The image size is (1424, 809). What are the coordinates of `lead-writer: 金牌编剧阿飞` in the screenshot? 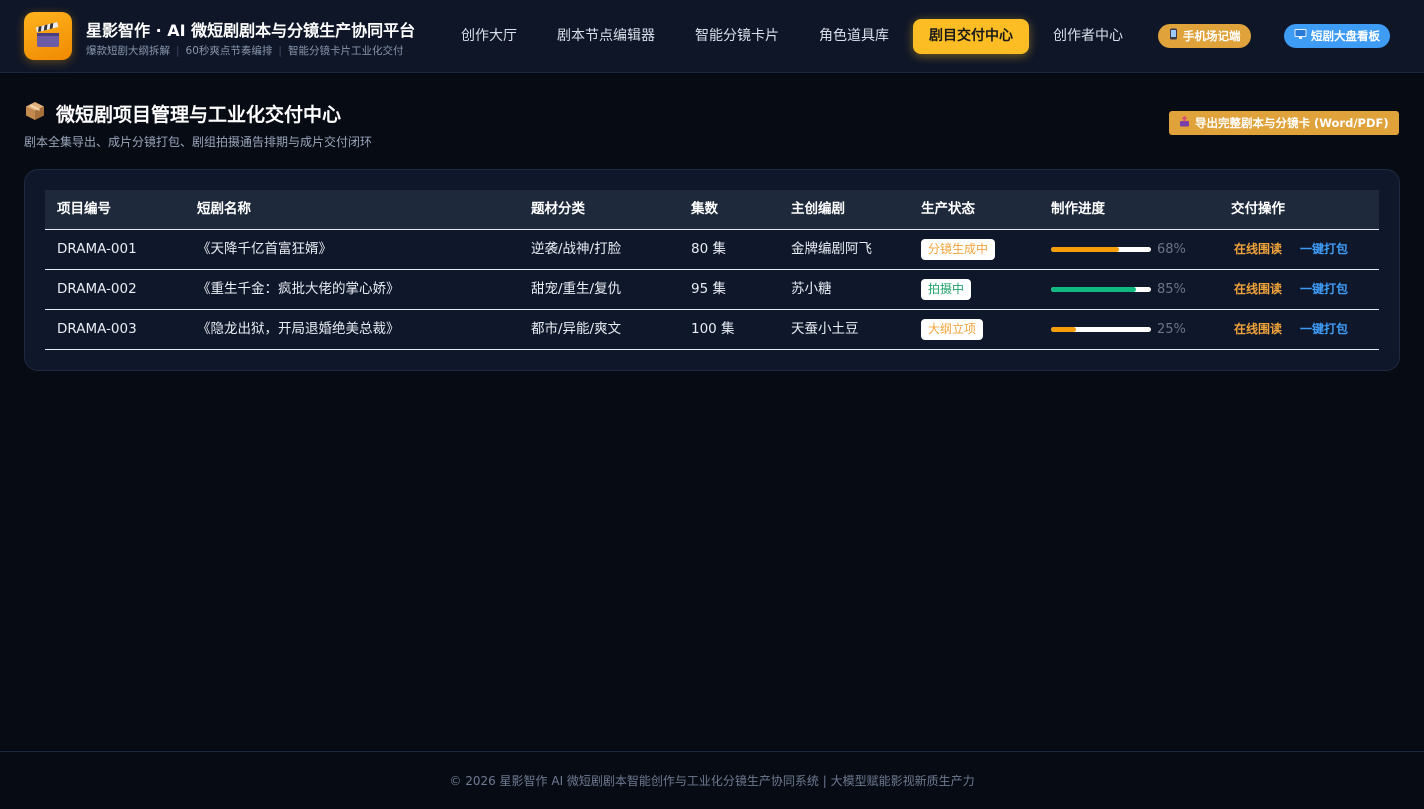 It's located at (831, 249).